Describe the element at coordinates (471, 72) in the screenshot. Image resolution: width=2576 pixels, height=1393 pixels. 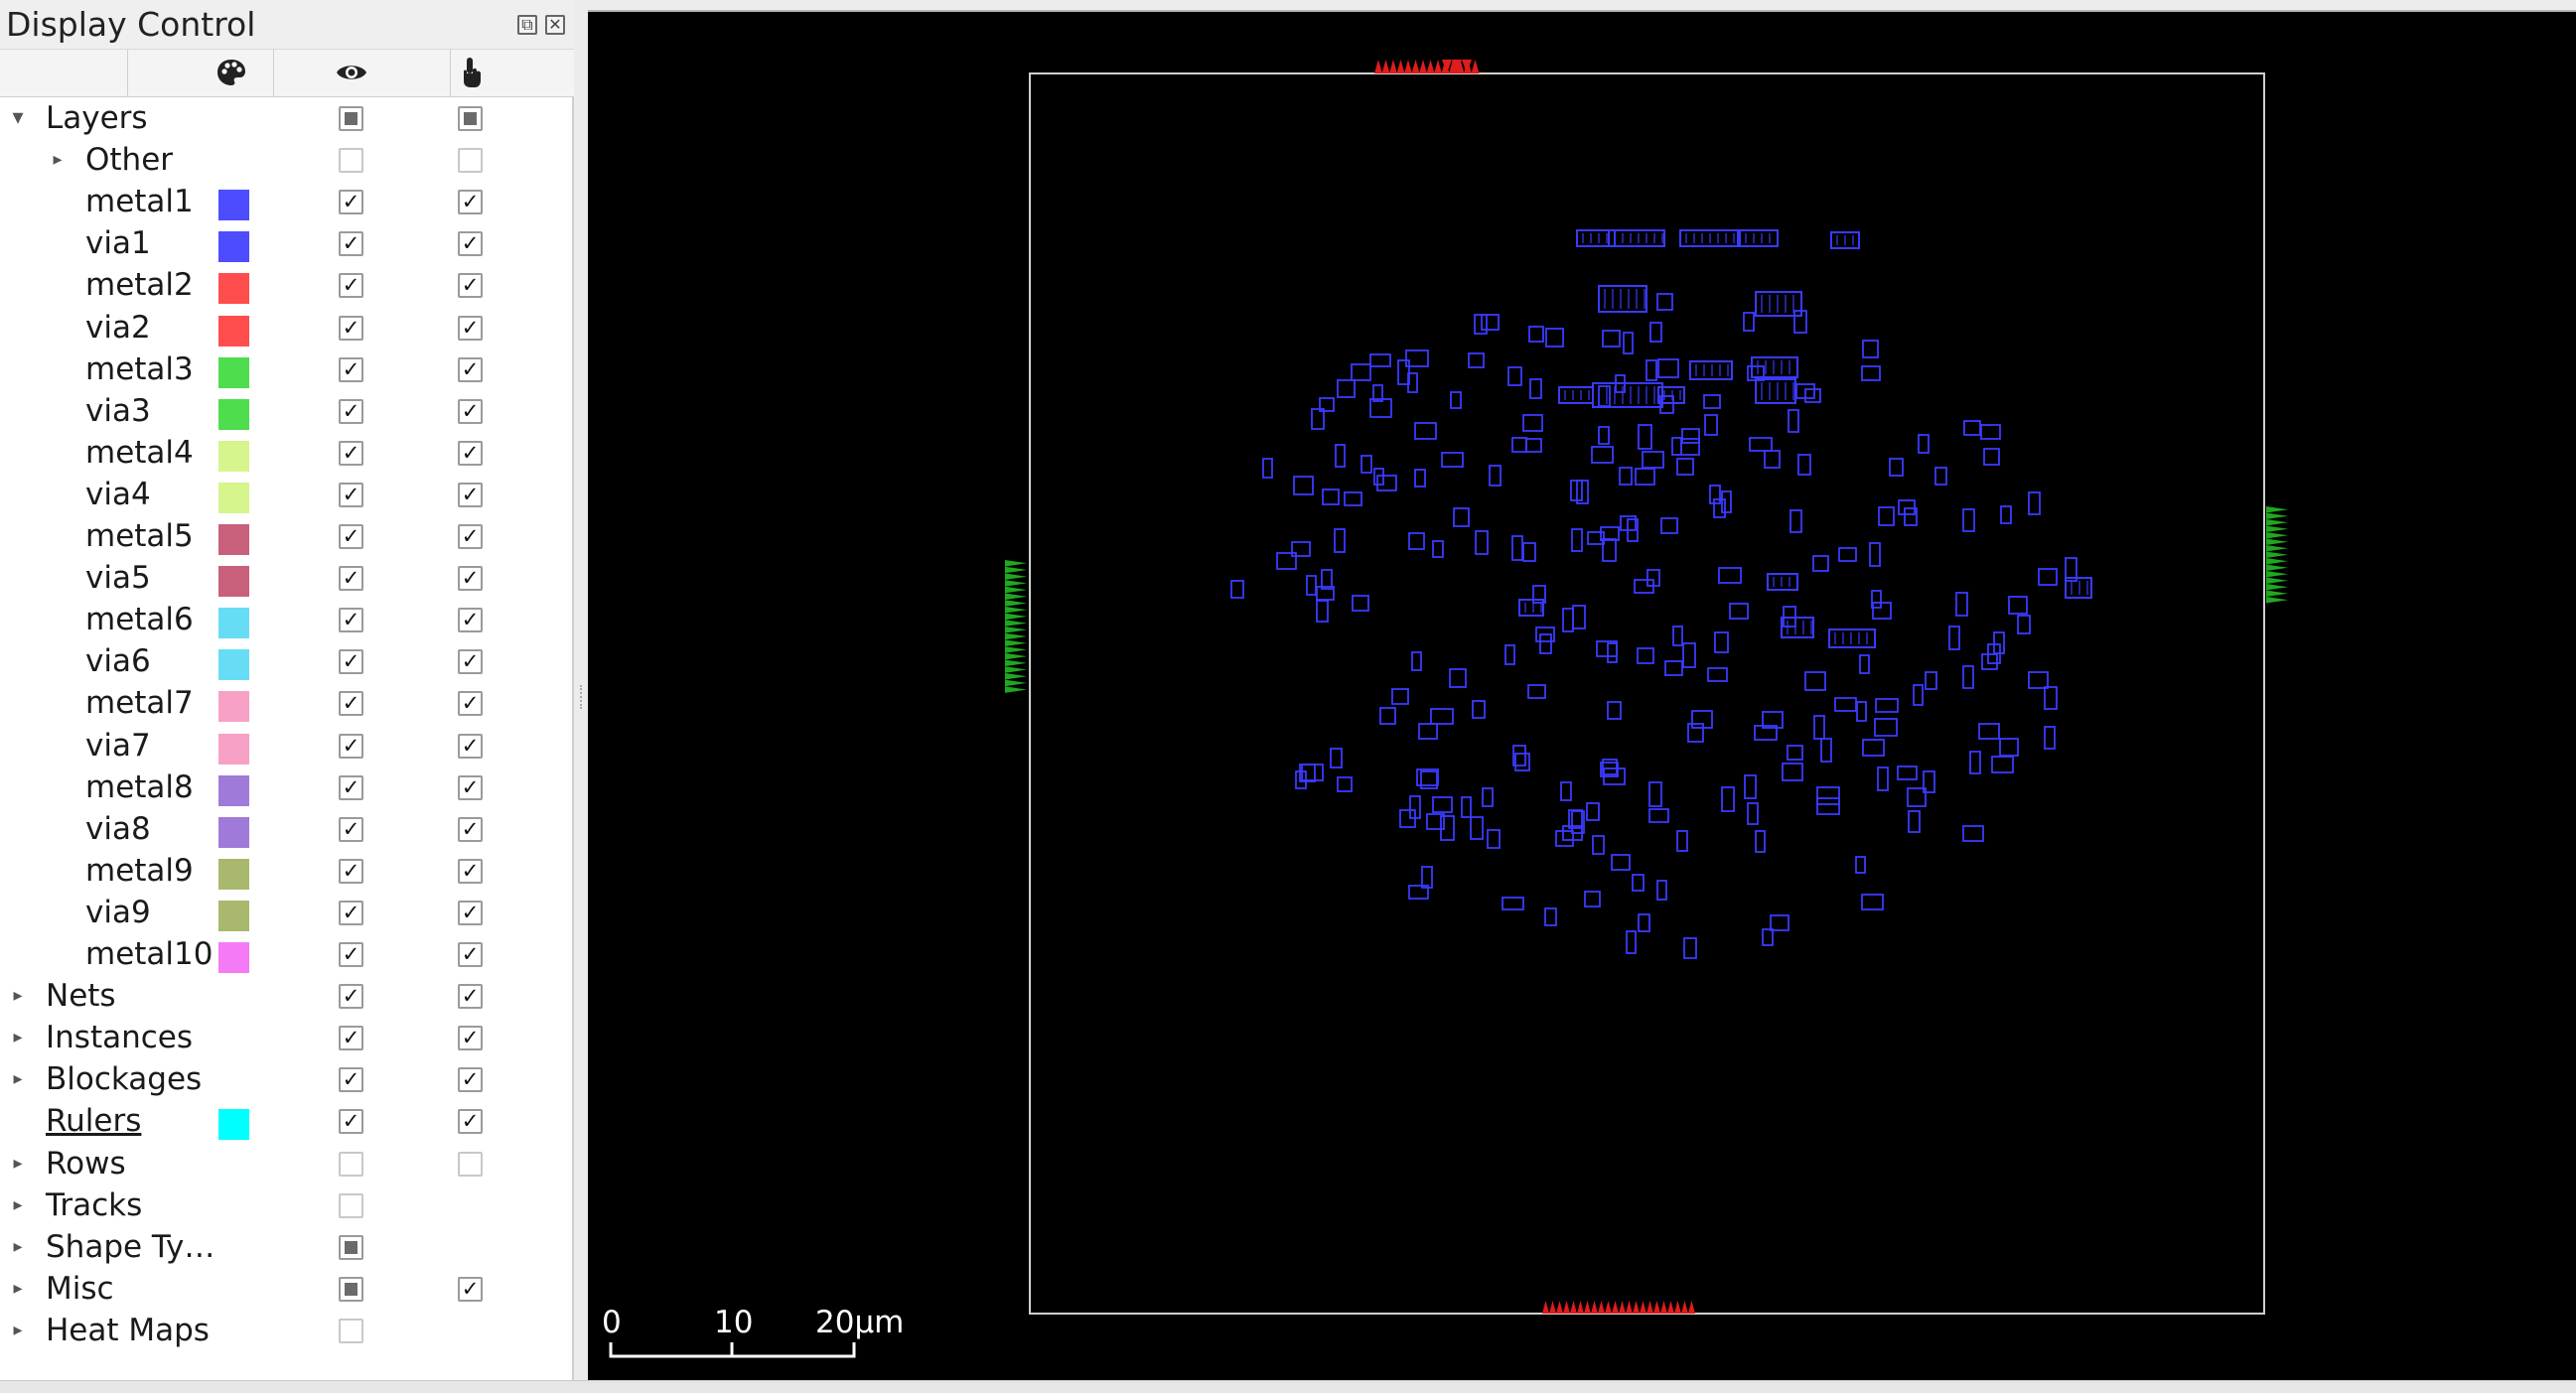
I see `pointer-hand-icon` at that location.